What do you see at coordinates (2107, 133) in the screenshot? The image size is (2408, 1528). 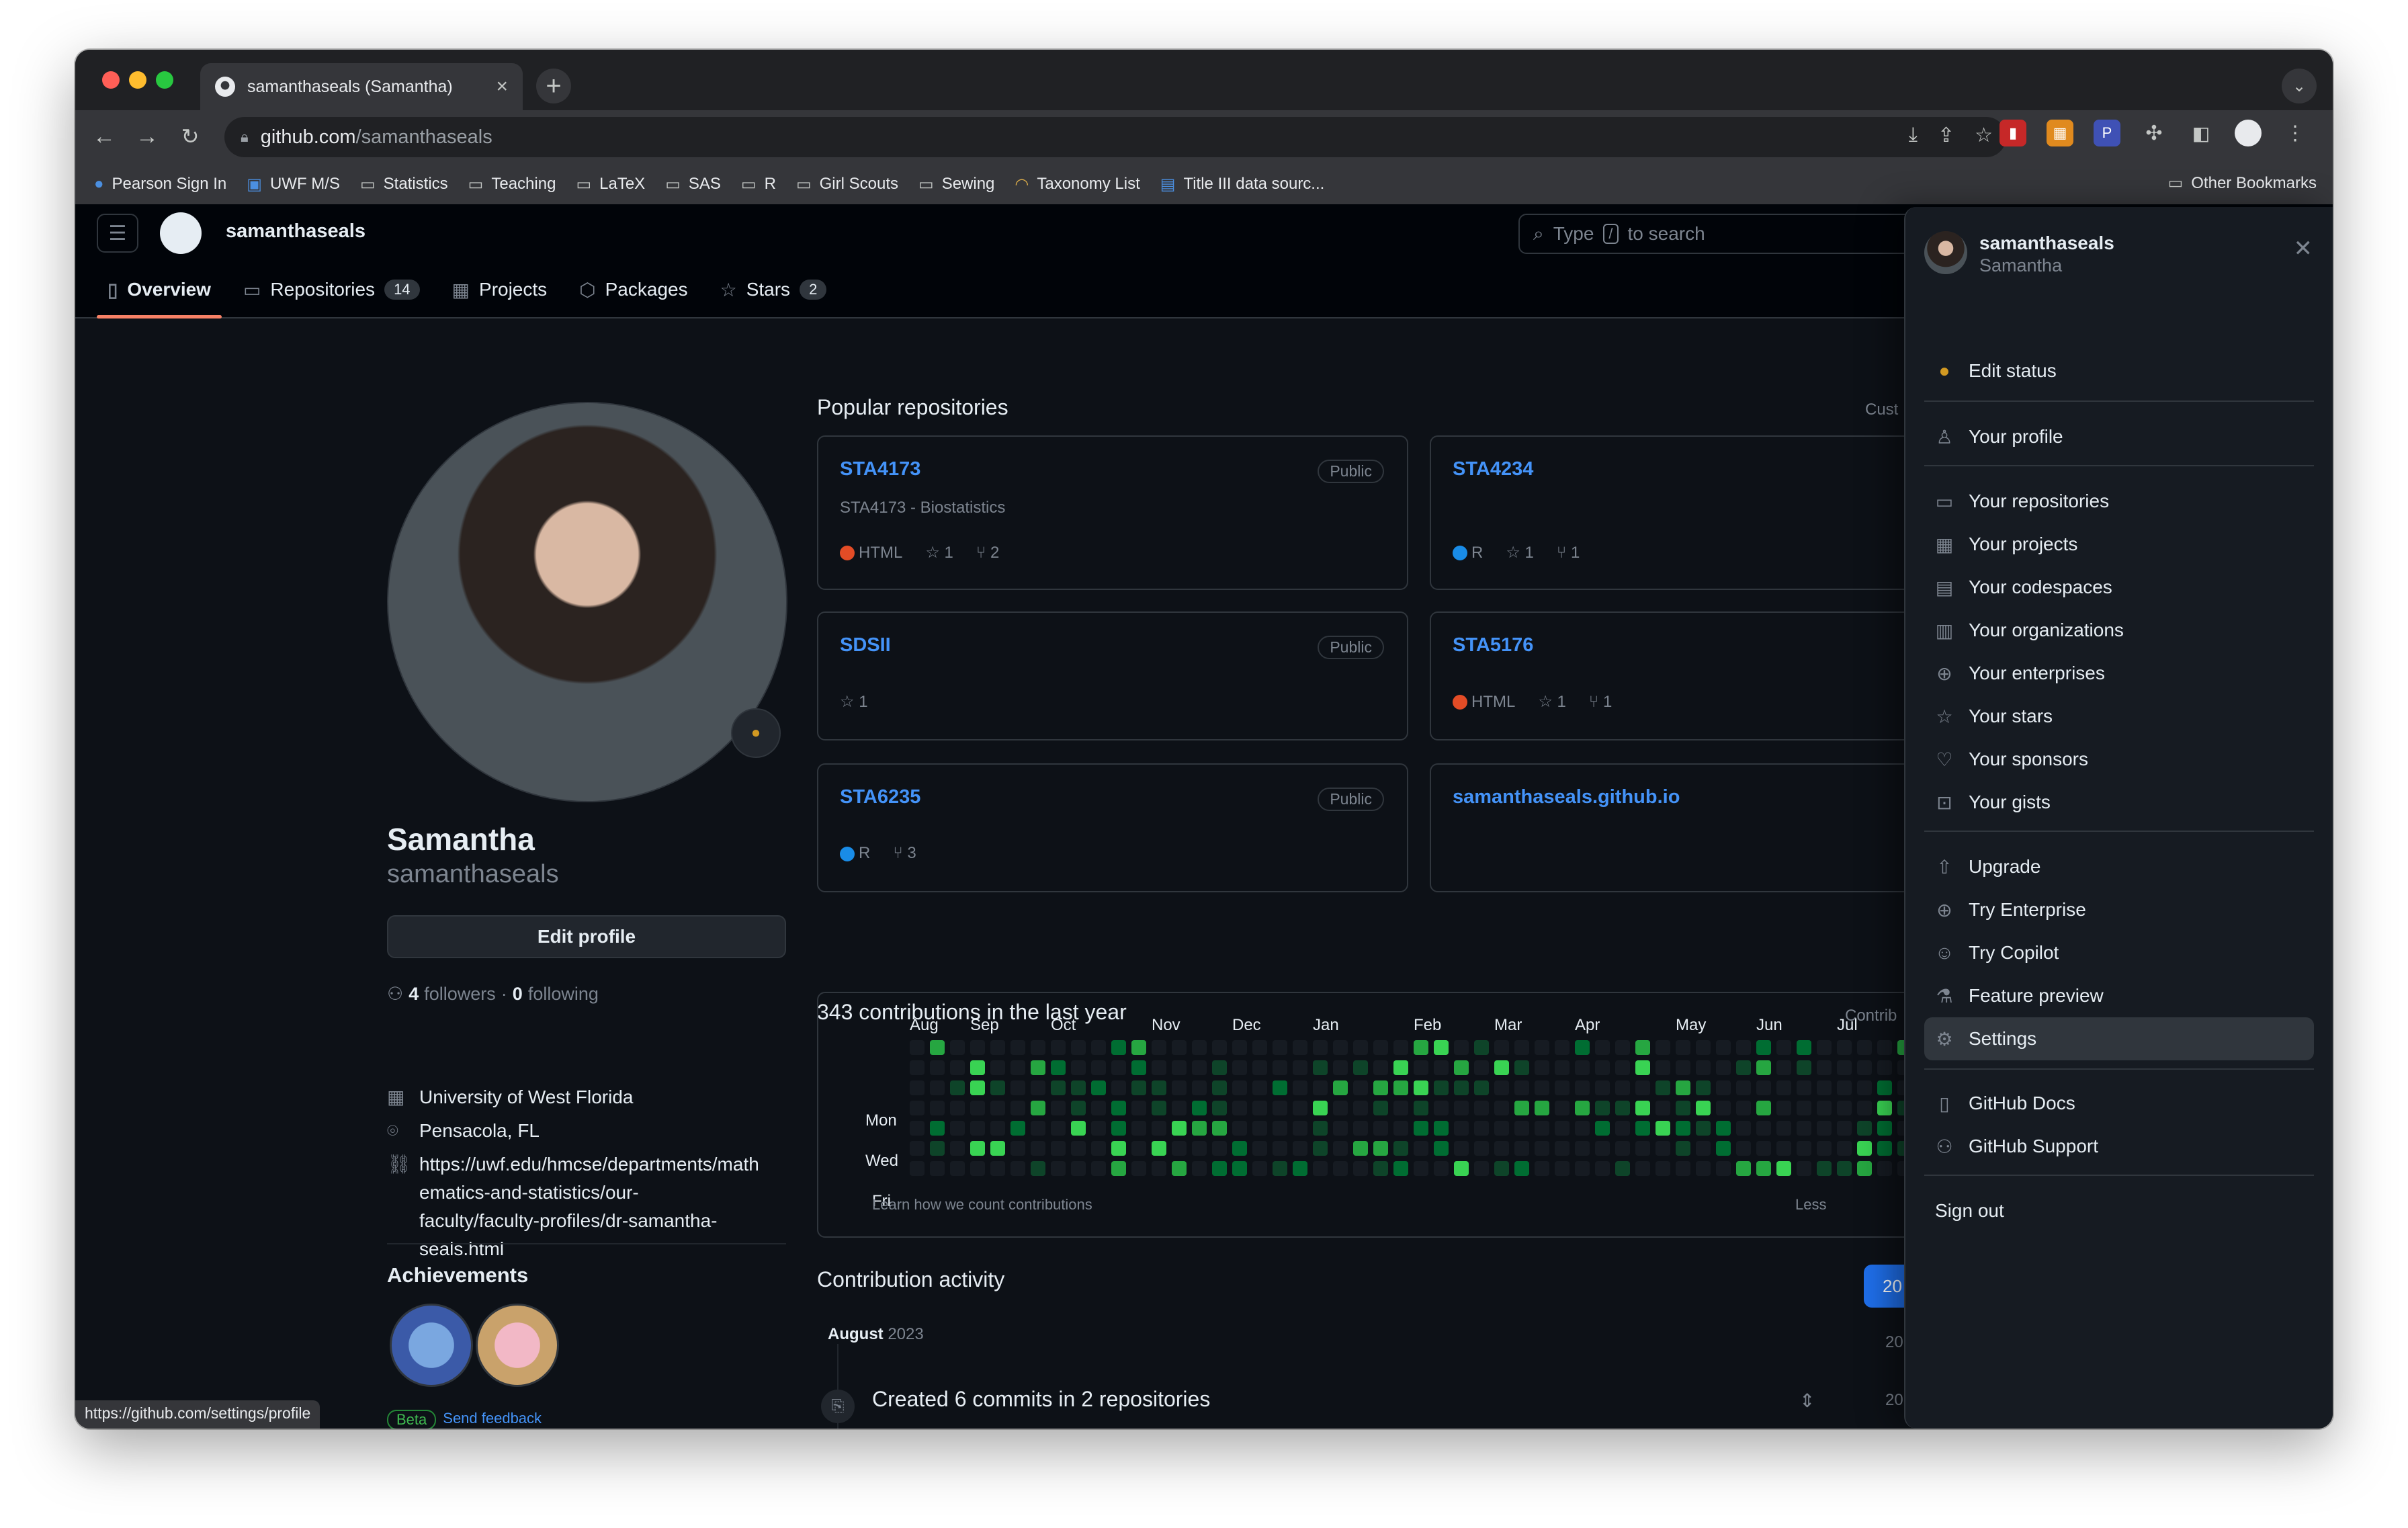 I see `extension-icon: P` at bounding box center [2107, 133].